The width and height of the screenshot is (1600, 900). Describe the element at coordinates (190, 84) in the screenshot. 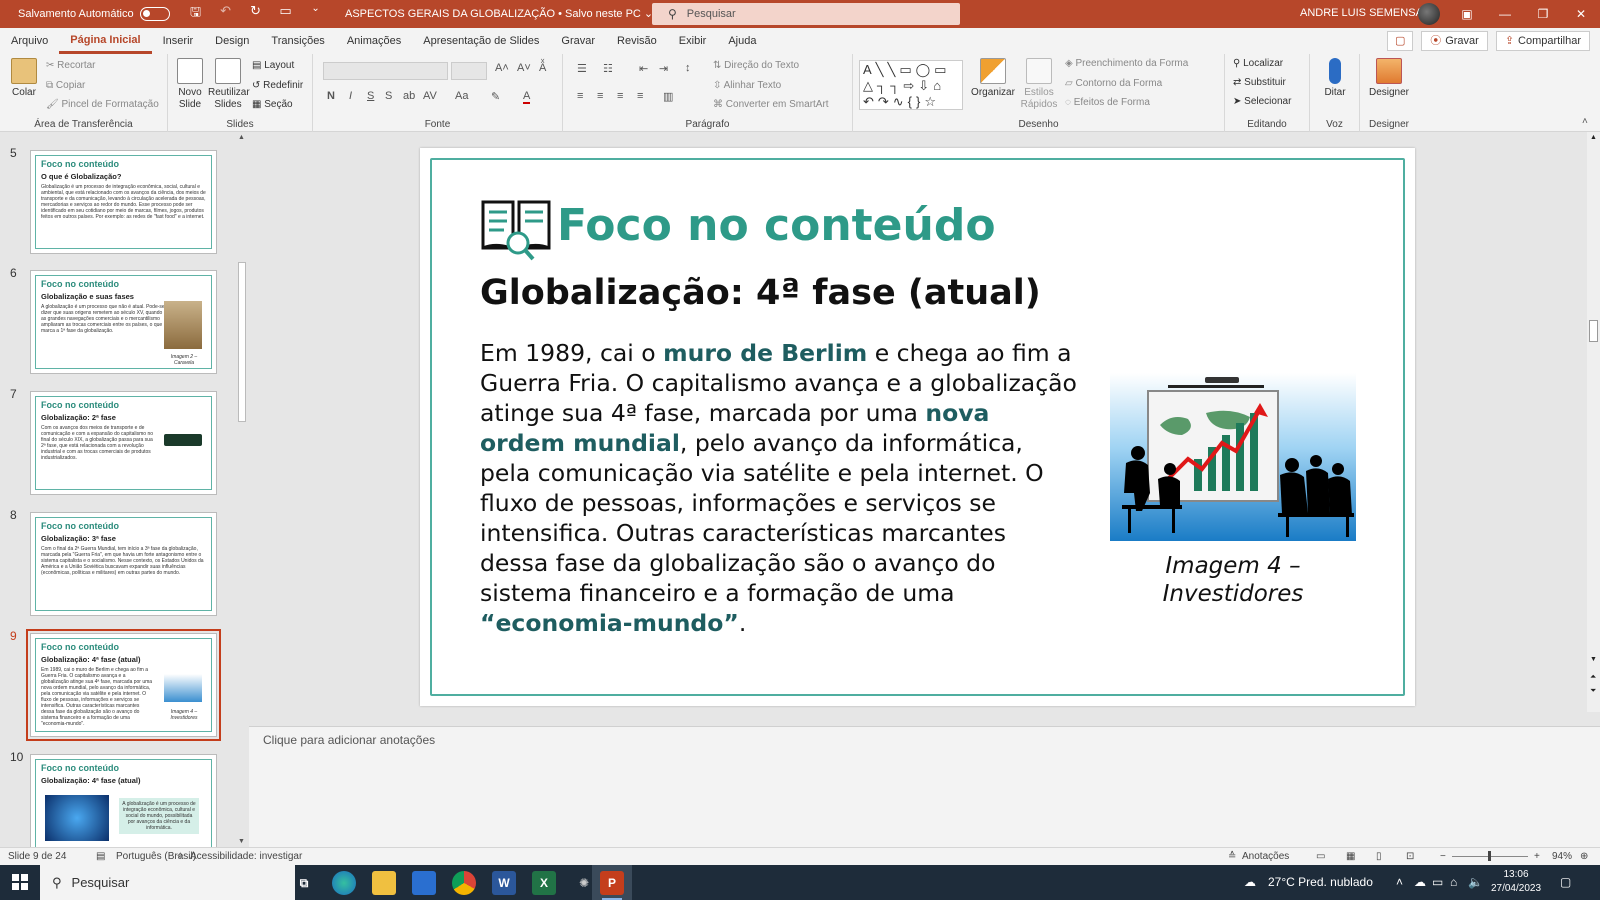

I see `new-slide-button: Novo Slide` at that location.